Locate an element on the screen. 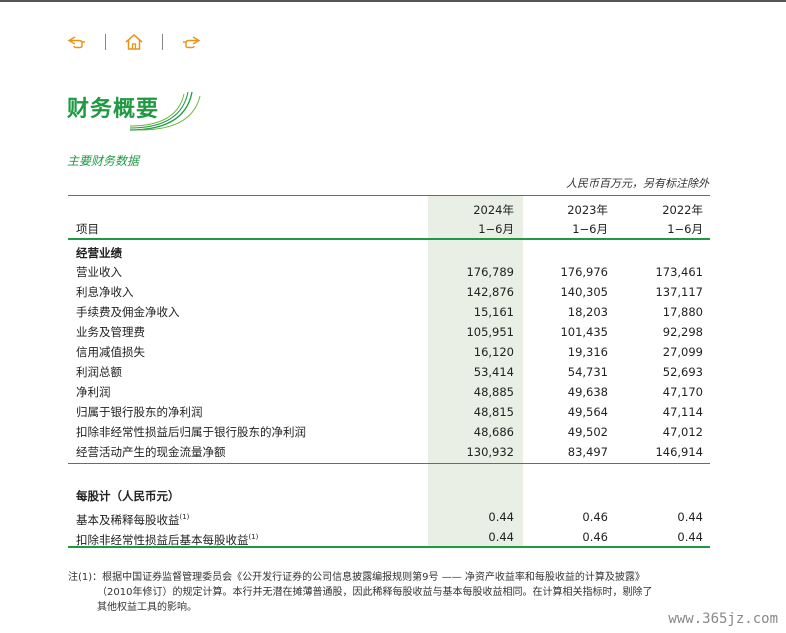 Image resolution: width=786 pixels, height=633 pixels. row-value-2023: 83,497 is located at coordinates (587, 452).